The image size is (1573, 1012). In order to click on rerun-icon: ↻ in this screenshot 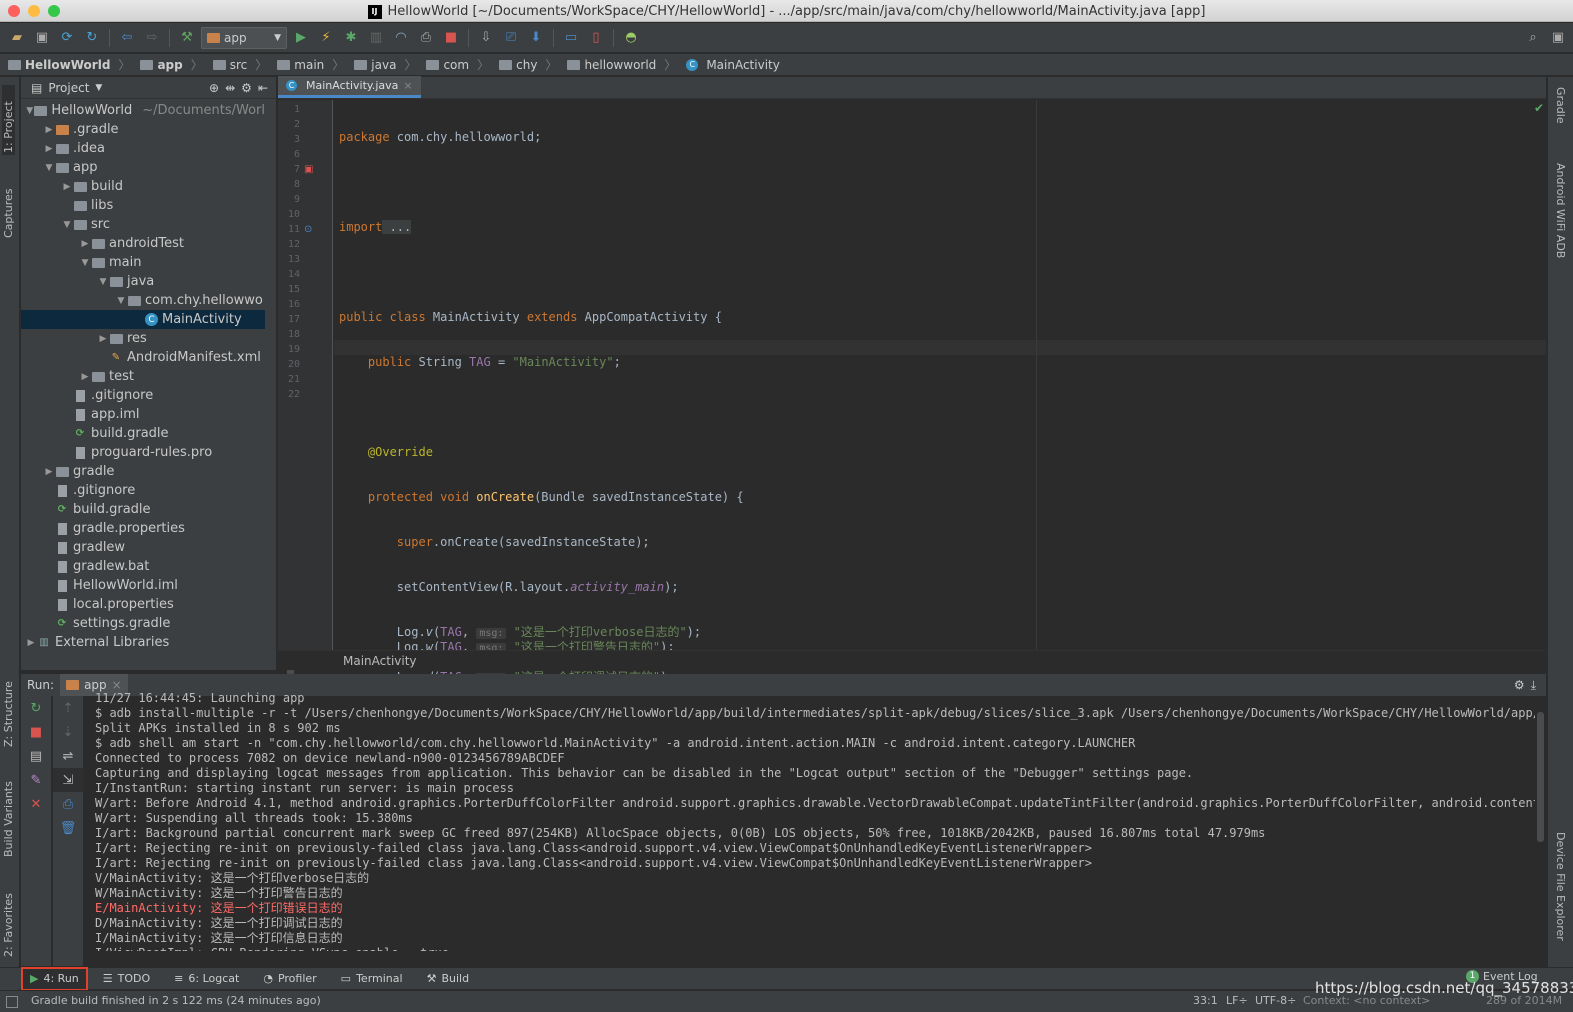, I will do `click(36, 708)`.